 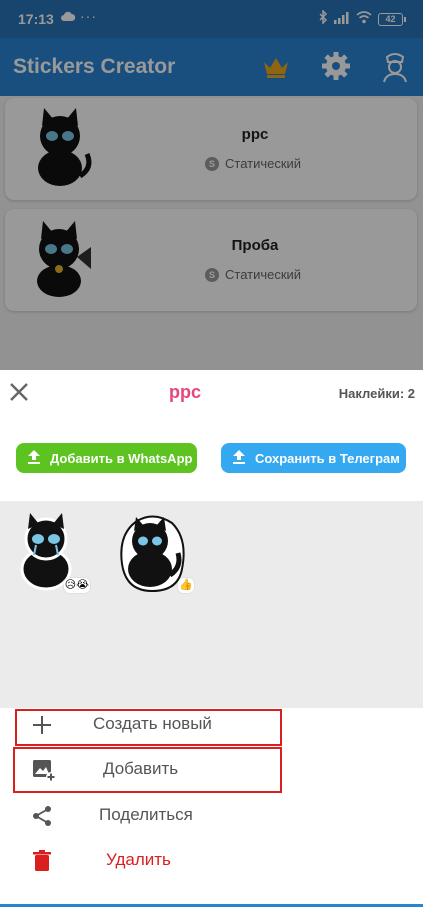 I want to click on sticker-item: 👍, so click(x=153, y=552).